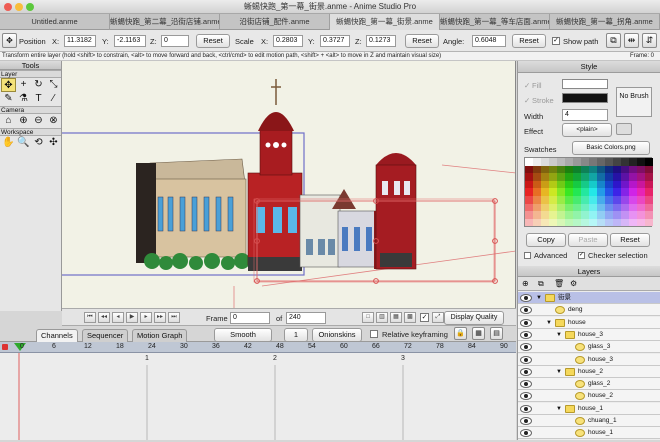 Image resolution: width=660 pixels, height=442 pixels. Describe the element at coordinates (9, 40) in the screenshot. I see `transform-tool-icon: ✥` at that location.